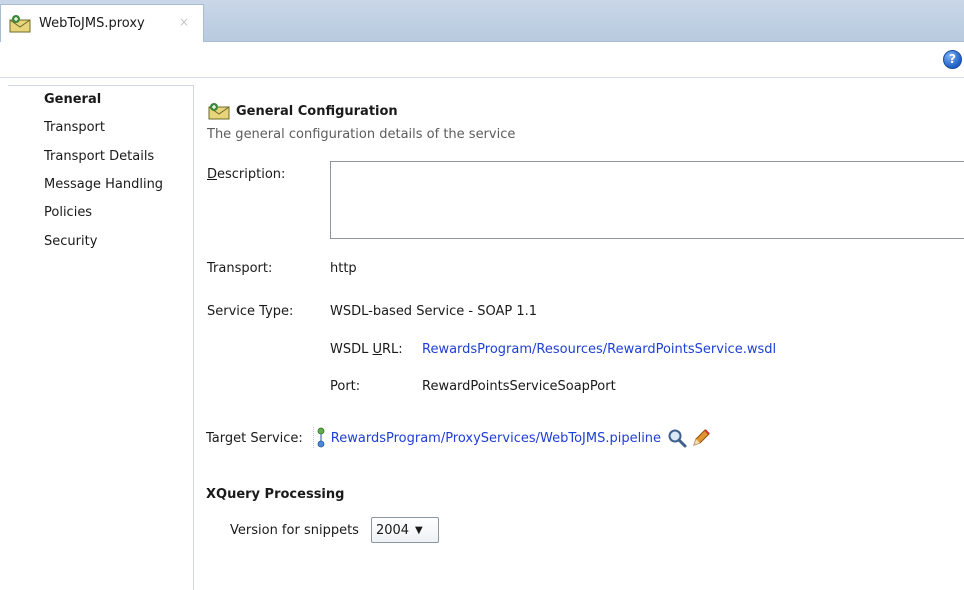  What do you see at coordinates (318, 438) in the screenshot?
I see `node-icon` at bounding box center [318, 438].